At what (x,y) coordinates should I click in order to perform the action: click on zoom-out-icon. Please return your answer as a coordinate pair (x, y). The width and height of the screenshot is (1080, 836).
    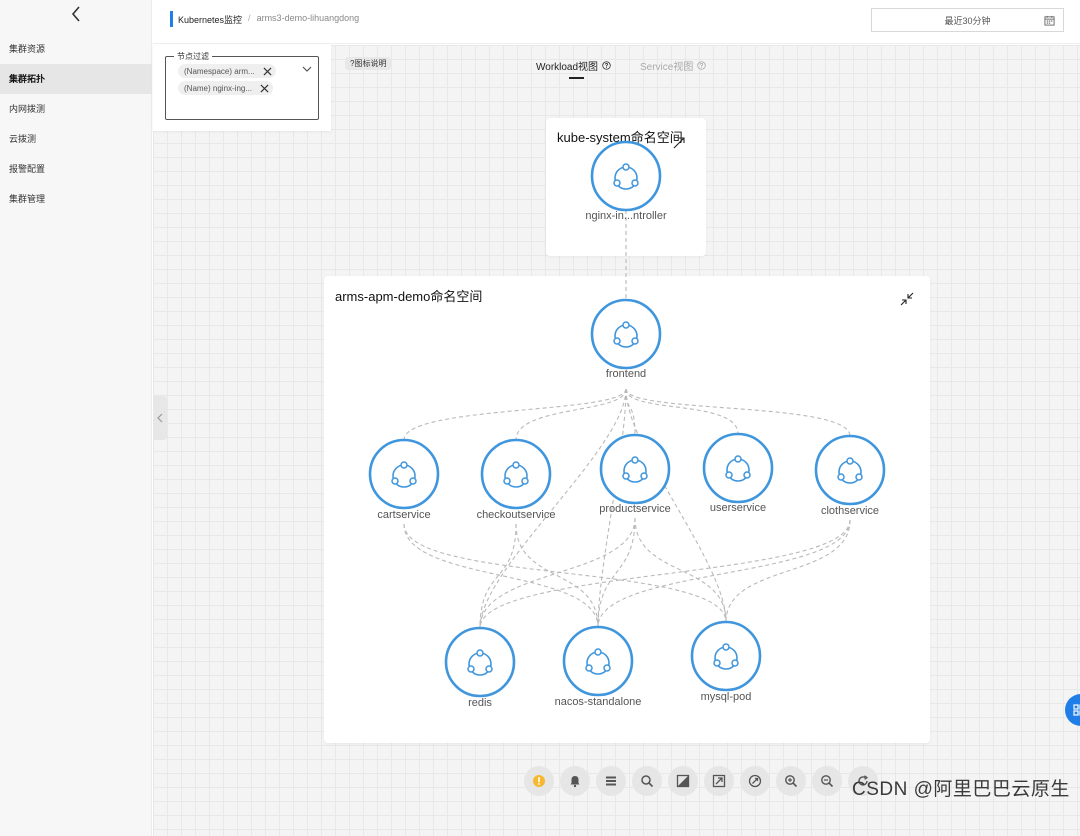
    Looking at the image, I should click on (827, 781).